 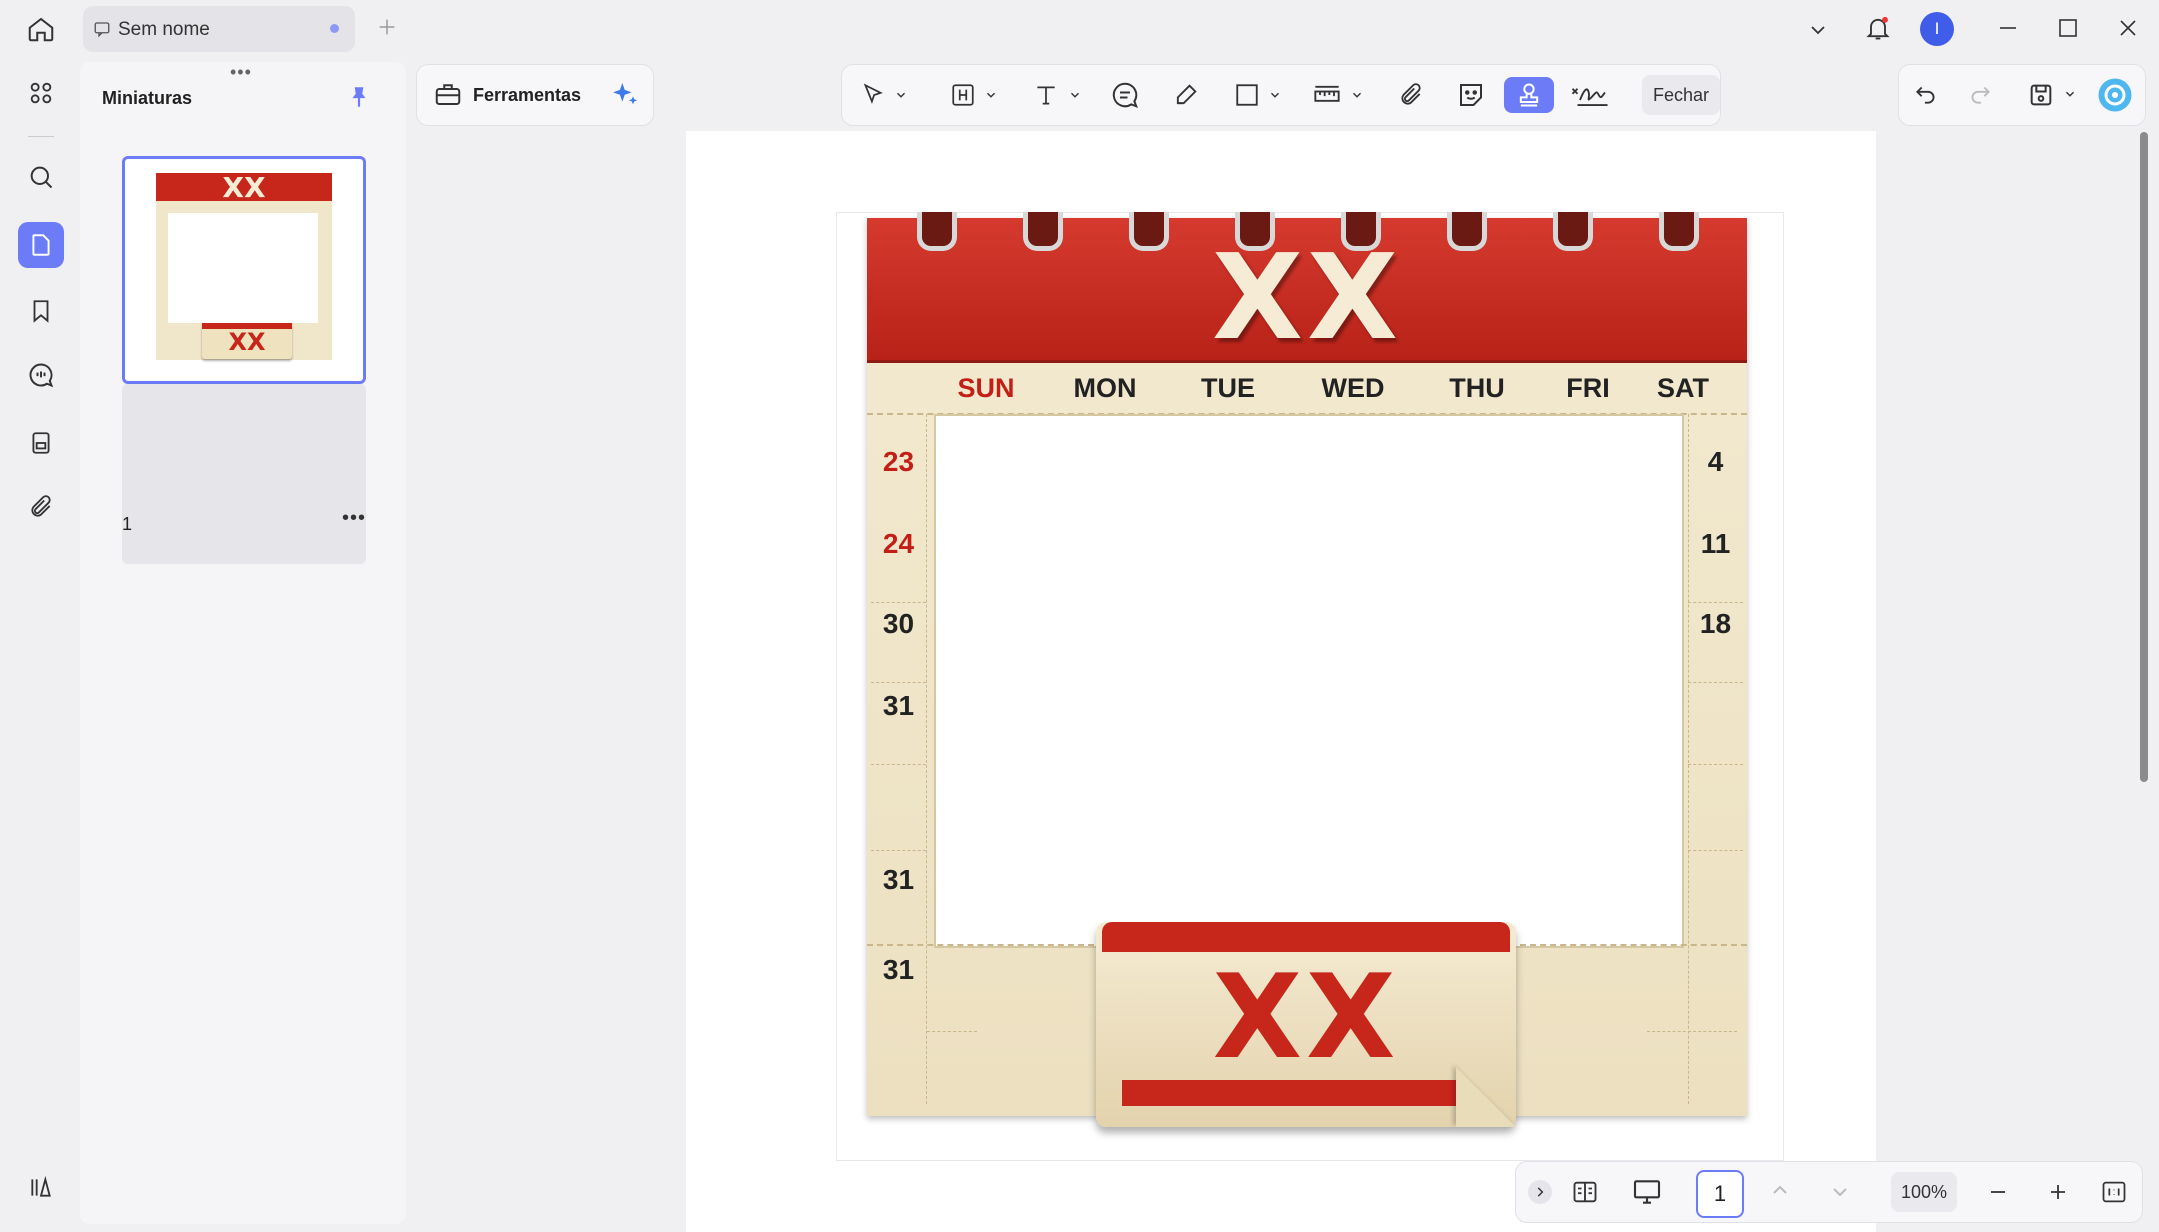 What do you see at coordinates (1998, 1192) in the screenshot?
I see `zoom-out-icon` at bounding box center [1998, 1192].